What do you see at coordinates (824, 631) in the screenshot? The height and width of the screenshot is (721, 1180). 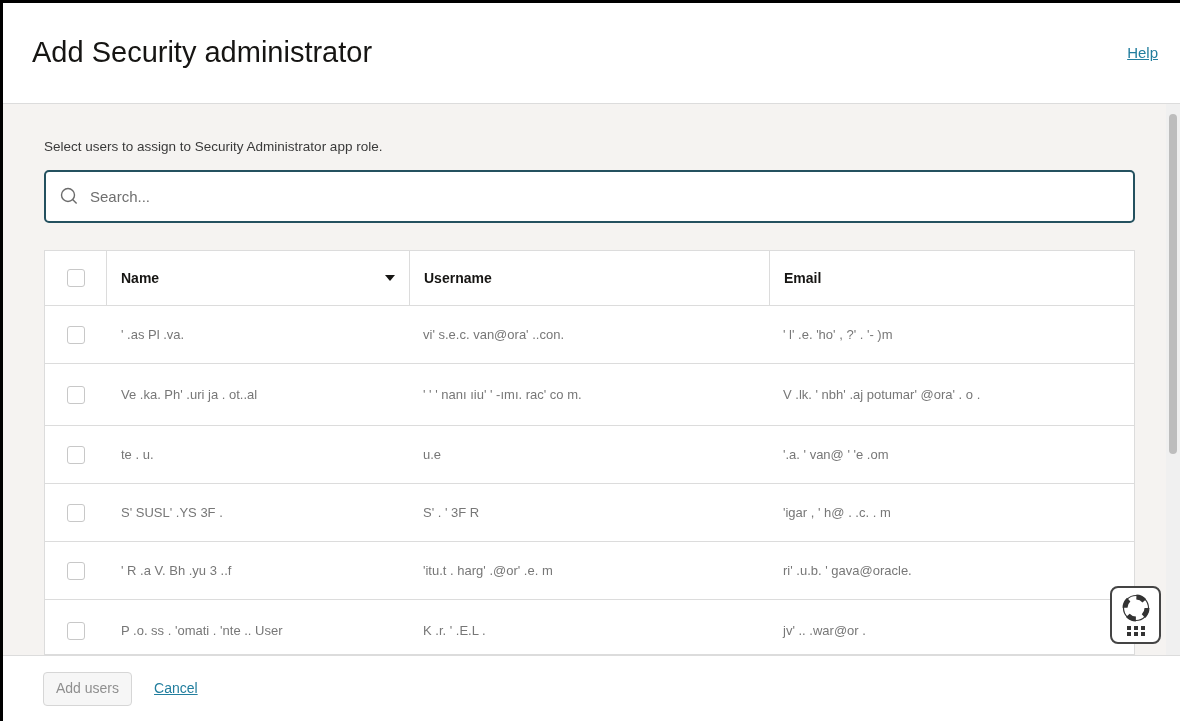 I see `table-cell-text: jv' .. .war@or .` at bounding box center [824, 631].